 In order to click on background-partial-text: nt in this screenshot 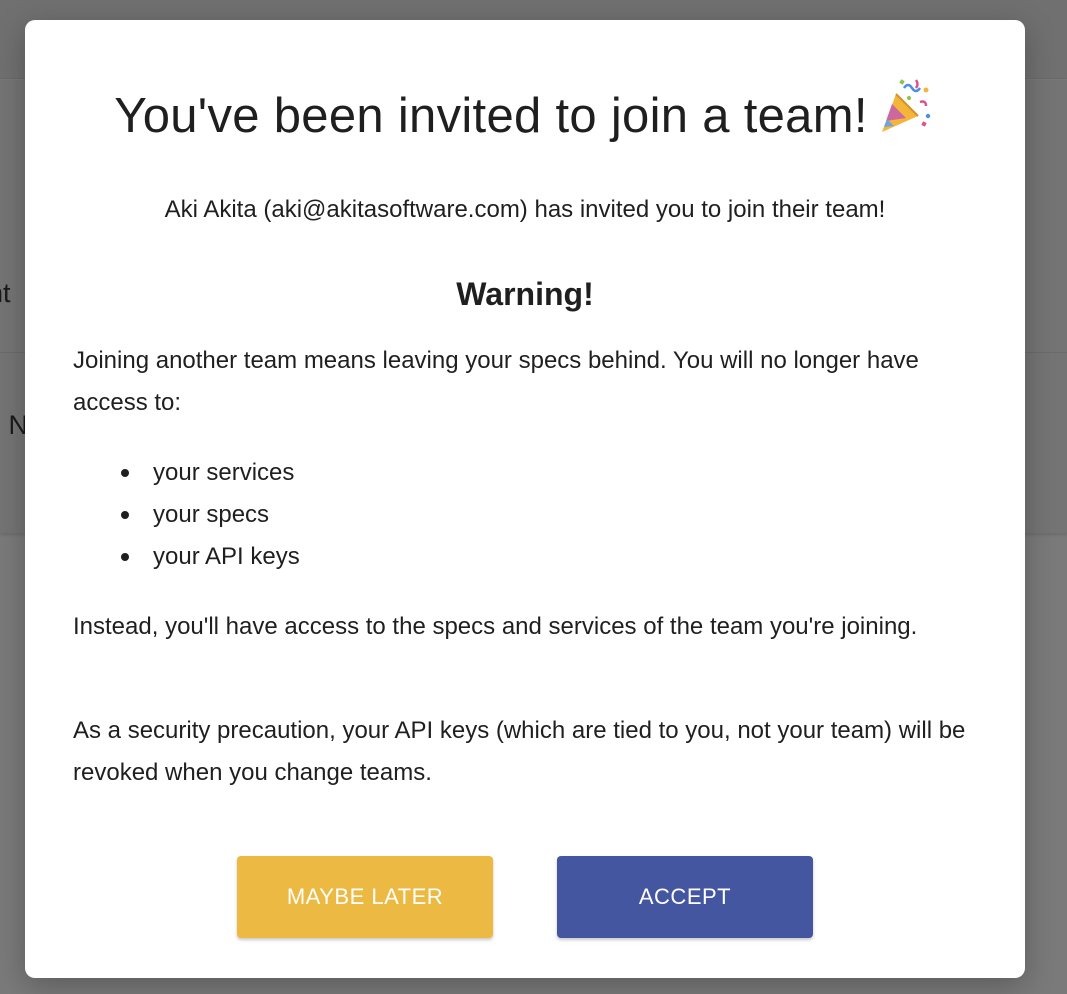, I will do `click(5, 293)`.